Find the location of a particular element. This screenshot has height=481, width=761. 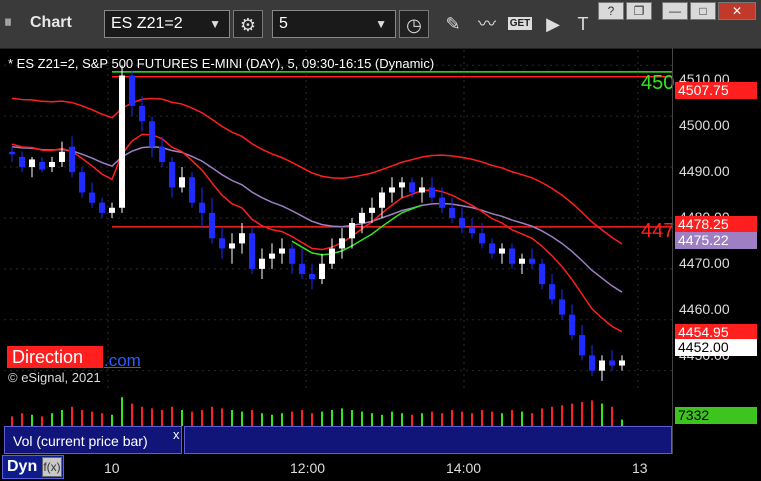

red-line-label: 447 is located at coordinates (658, 231).